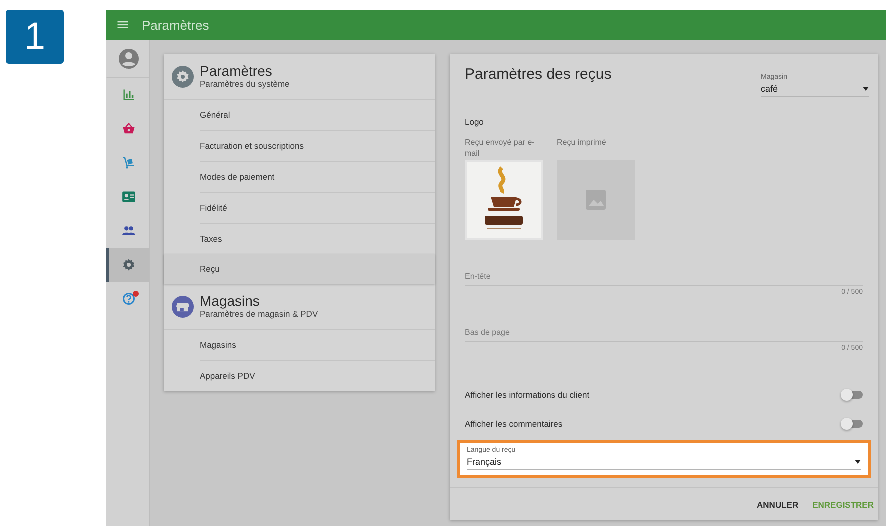 Image resolution: width=886 pixels, height=526 pixels. What do you see at coordinates (527, 395) in the screenshot?
I see `toggle-label: Afficher les informations du client` at bounding box center [527, 395].